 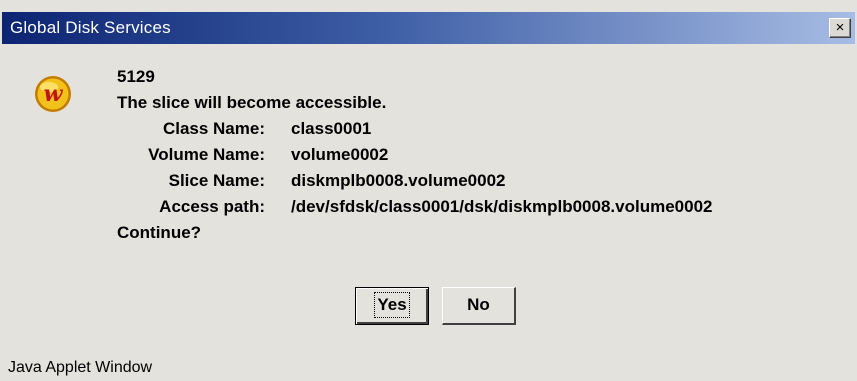 I want to click on no-button: No, so click(x=479, y=306).